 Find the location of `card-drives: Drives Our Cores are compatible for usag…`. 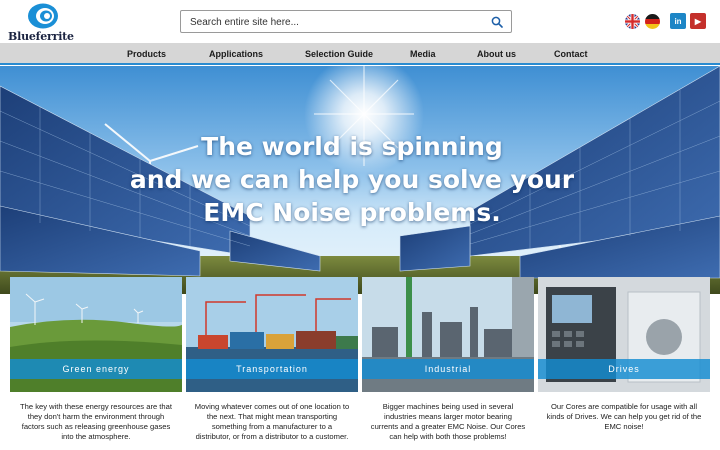

card-drives: Drives Our Cores are compatible for usag… is located at coordinates (624, 363).